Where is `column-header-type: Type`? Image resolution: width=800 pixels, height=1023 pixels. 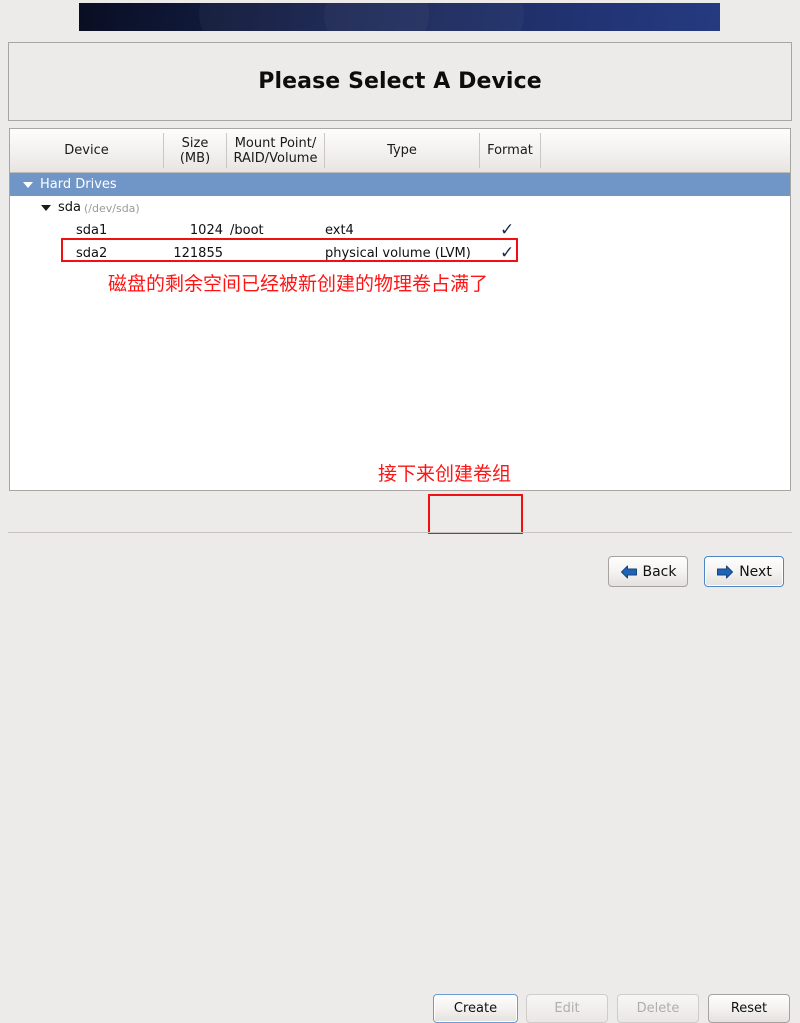 column-header-type: Type is located at coordinates (402, 150).